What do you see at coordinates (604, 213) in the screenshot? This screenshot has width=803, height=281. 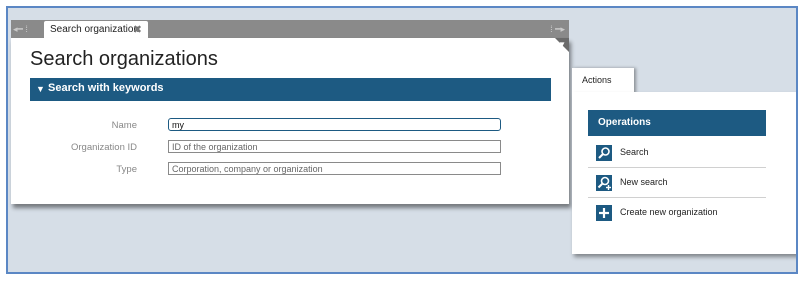 I see `plus-icon` at bounding box center [604, 213].